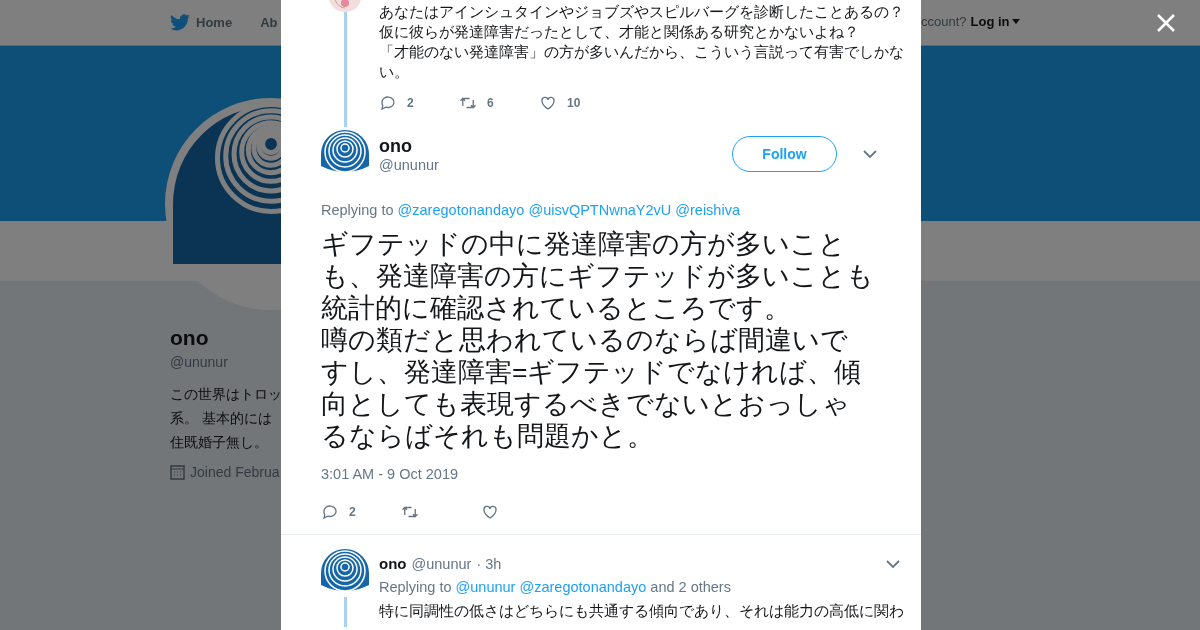  I want to click on tweet-text-line: ギフテッドの中に発達障害の方が多いこと, so click(583, 244).